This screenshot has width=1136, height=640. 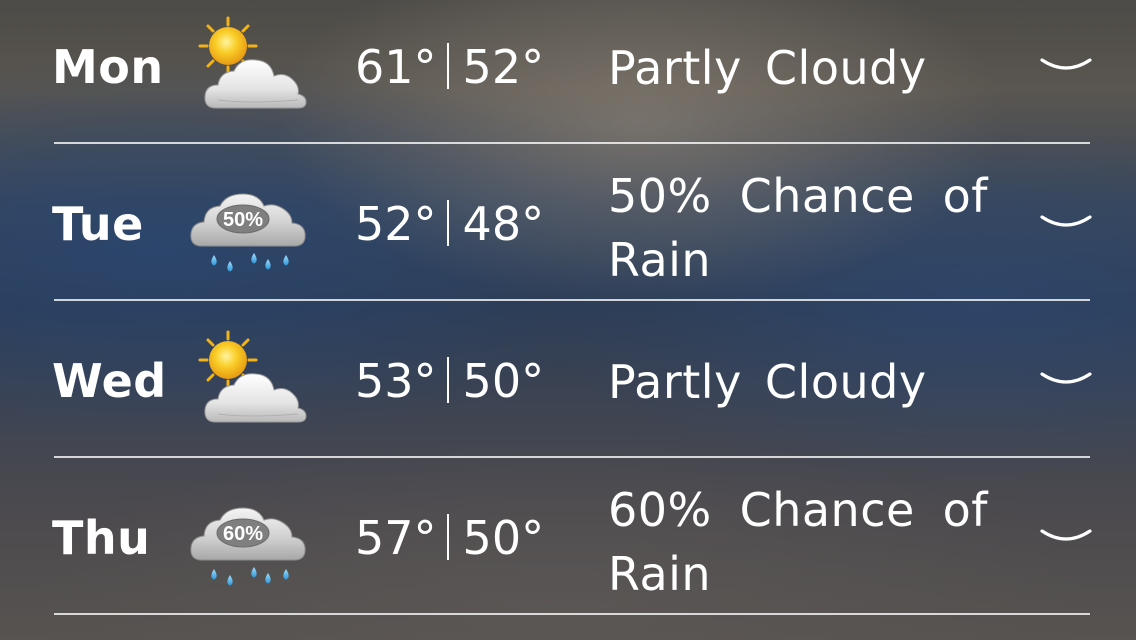 I want to click on day-label: Mon, so click(x=108, y=67).